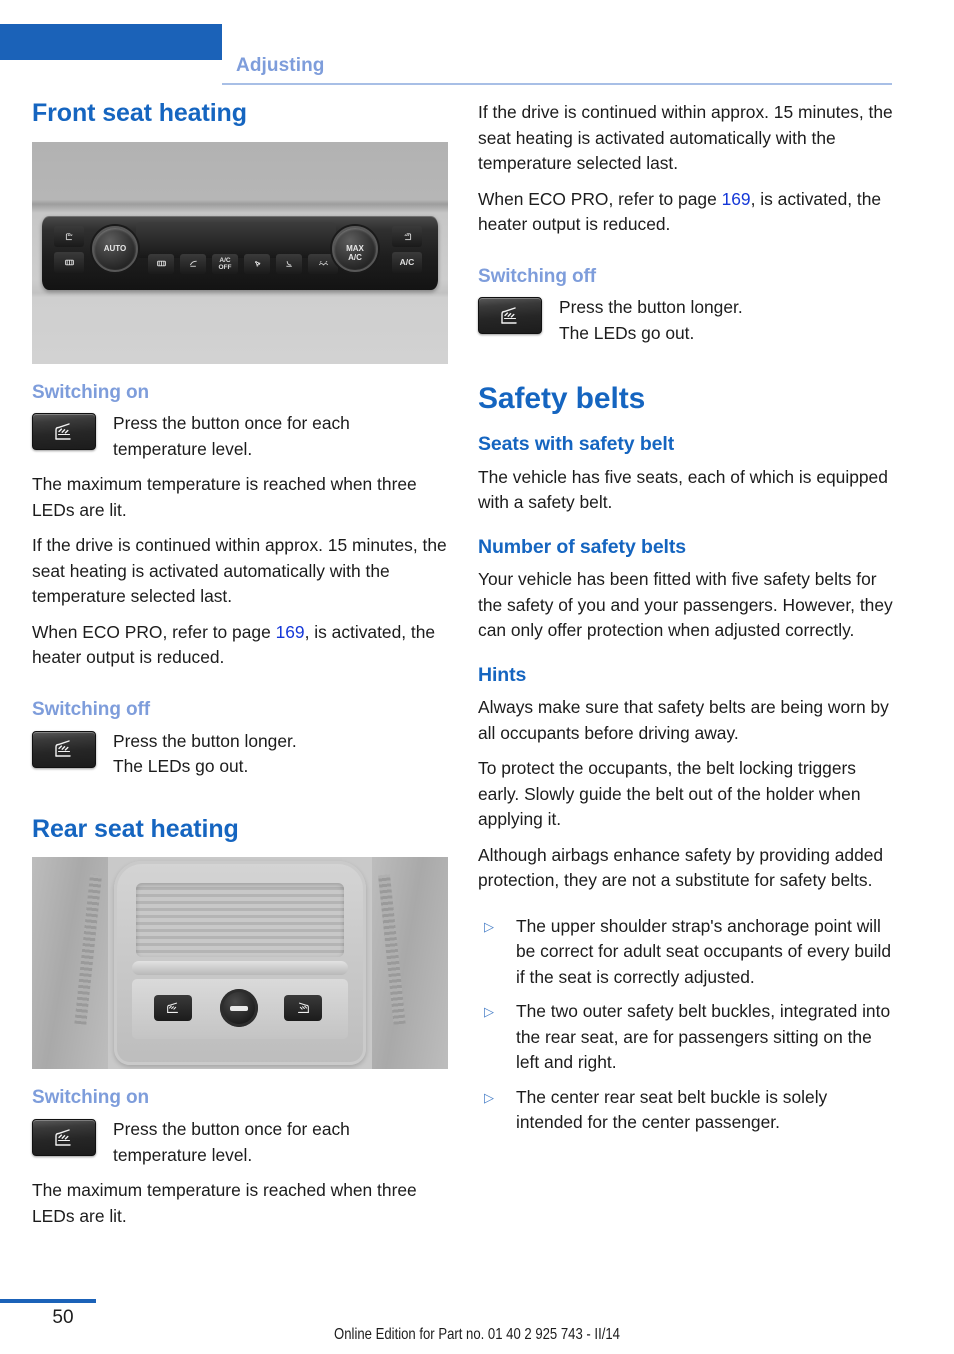 The image size is (954, 1354). I want to click on heading-safety-belts: Safety belts, so click(562, 399).